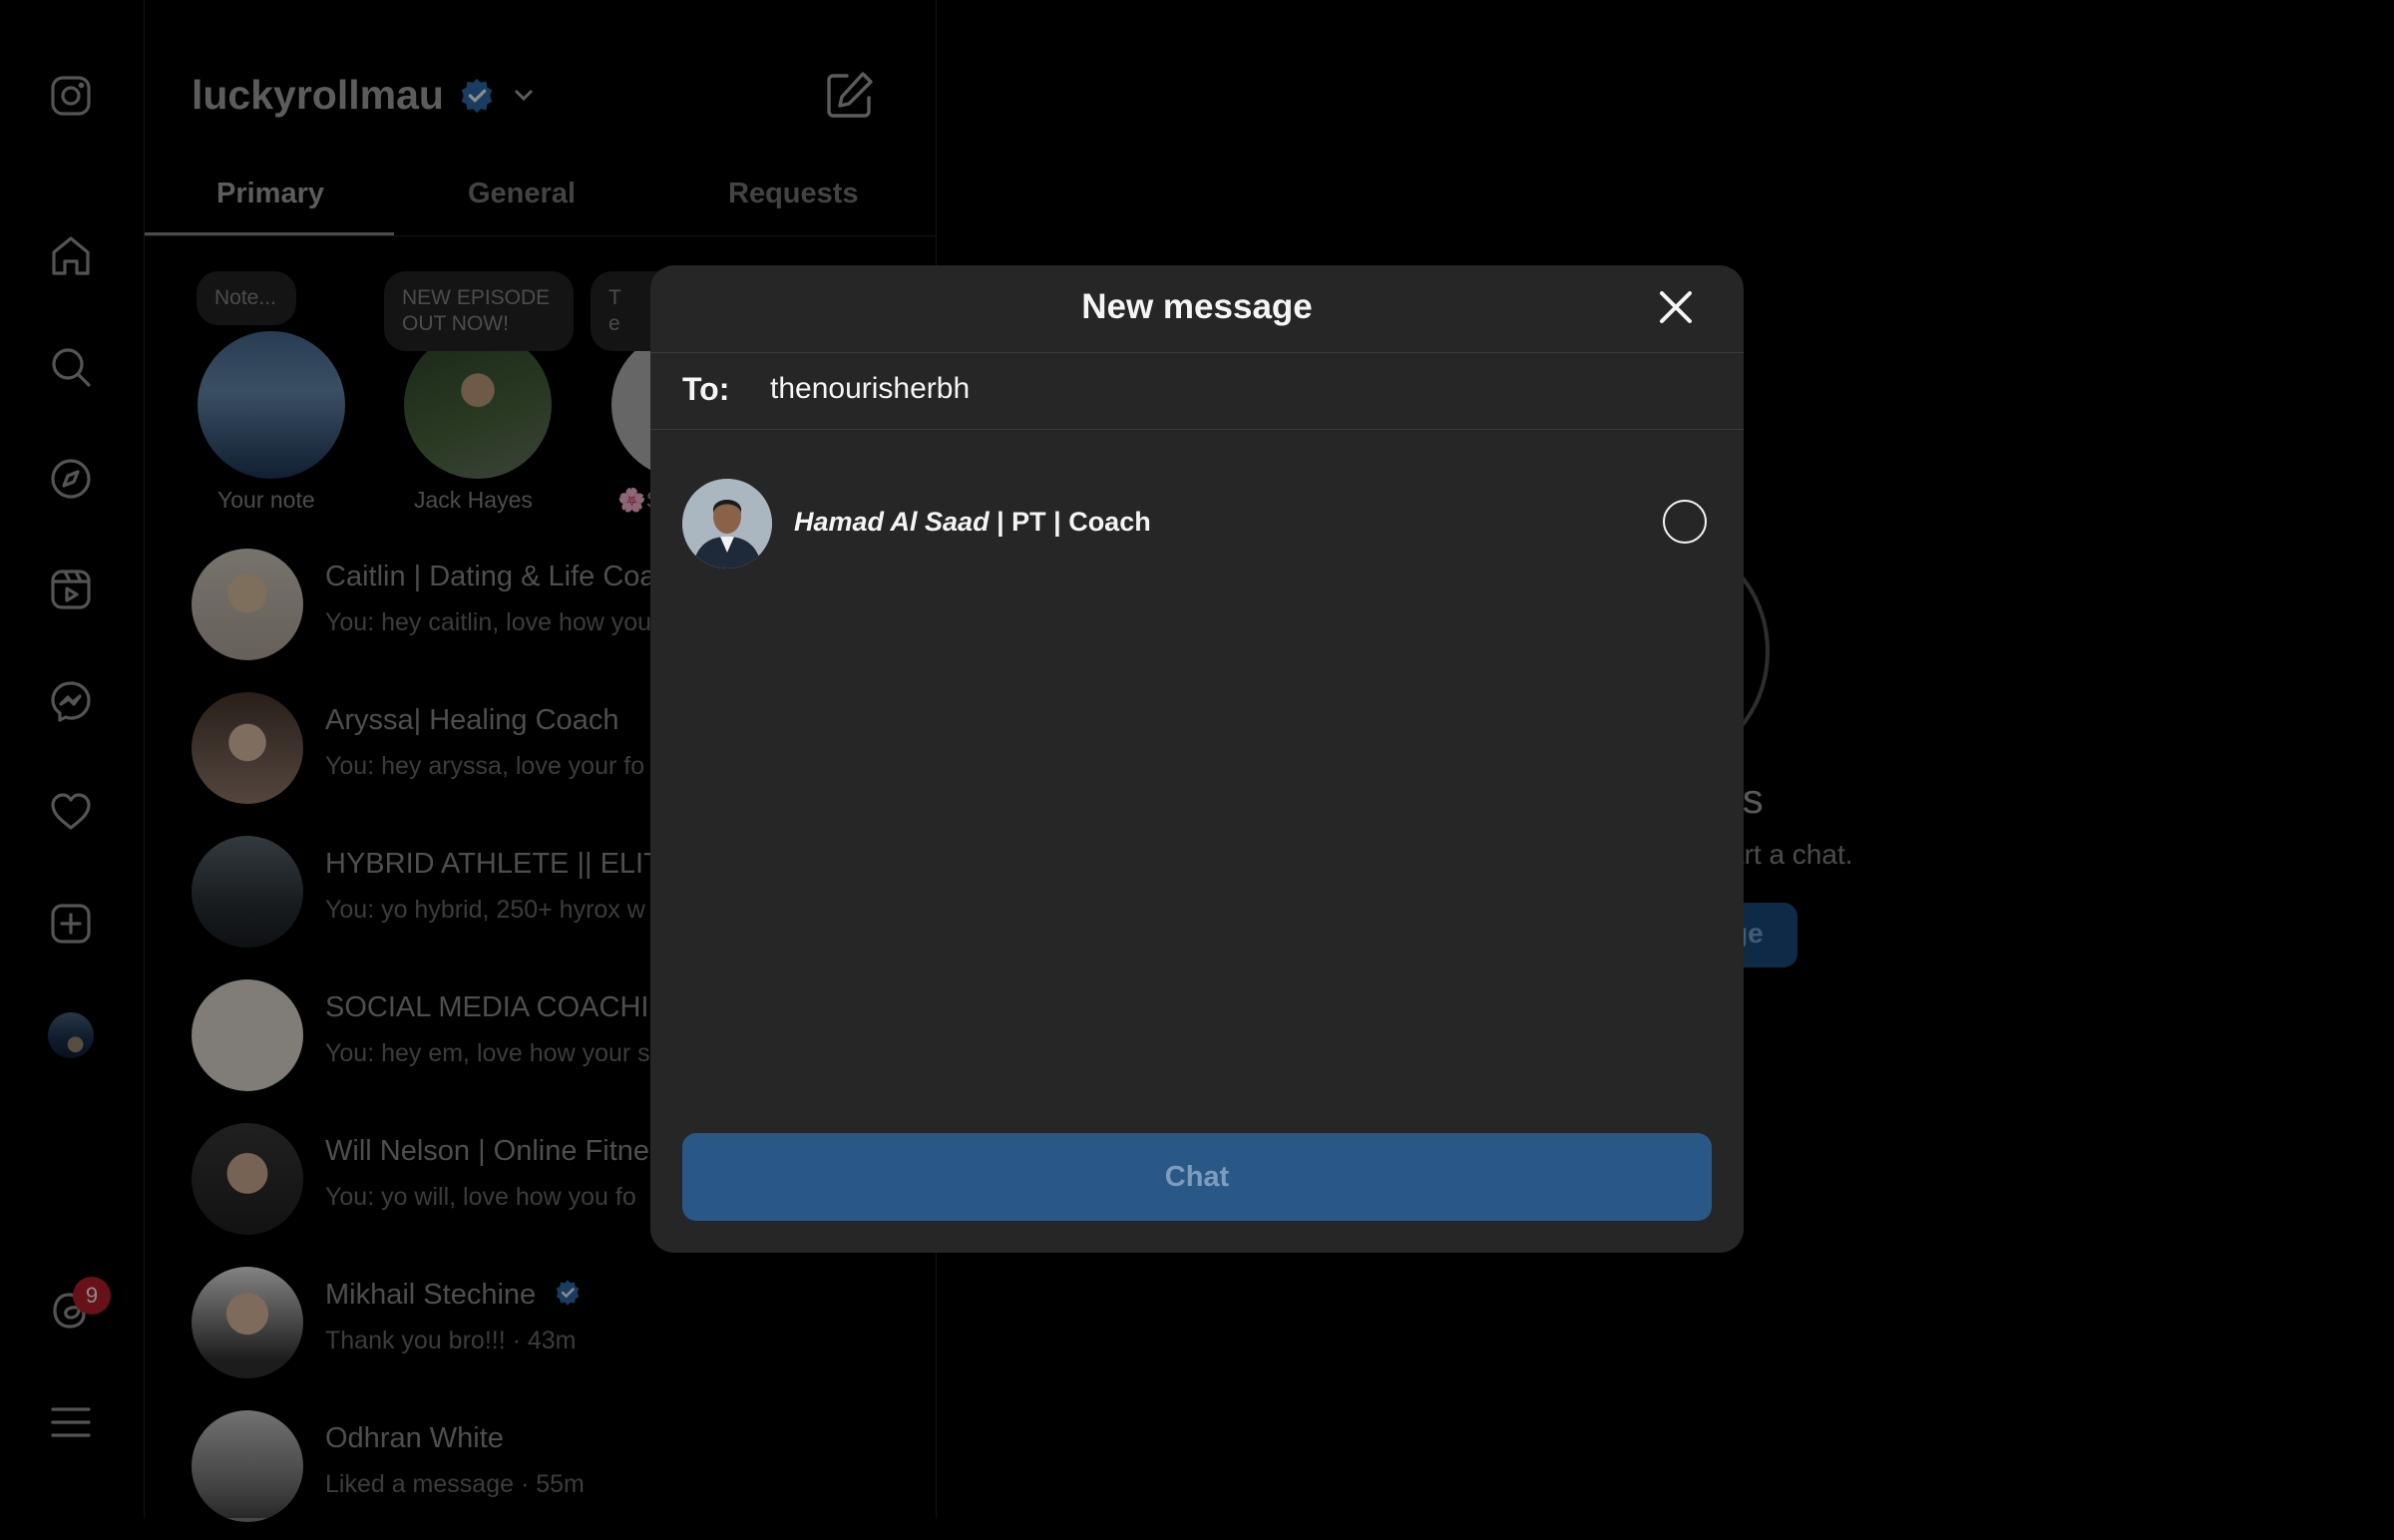 This screenshot has width=2394, height=1540. Describe the element at coordinates (1197, 526) in the screenshot. I see `search-result-item: Hamad Al Saad | PT | Coach` at that location.